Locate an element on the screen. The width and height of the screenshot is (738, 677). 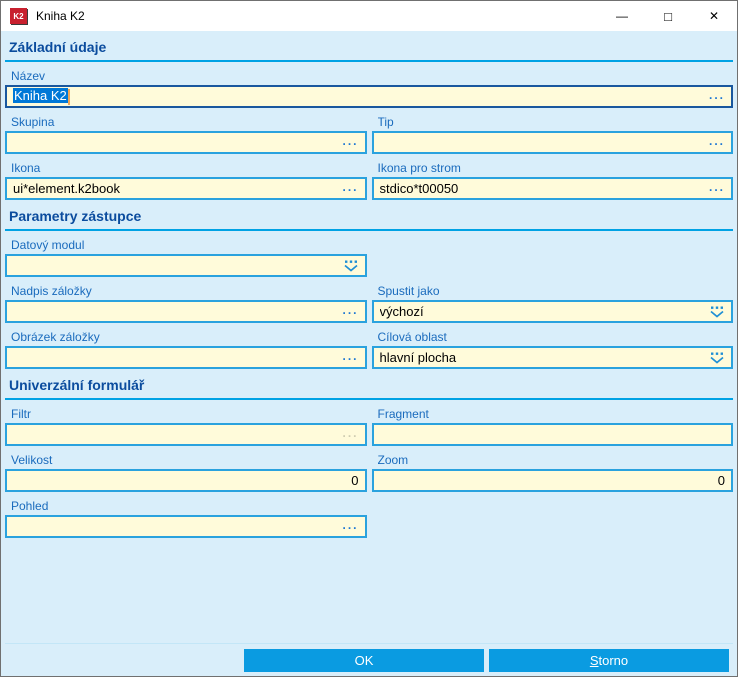
field-fragment: Fragment is located at coordinates (552, 423).